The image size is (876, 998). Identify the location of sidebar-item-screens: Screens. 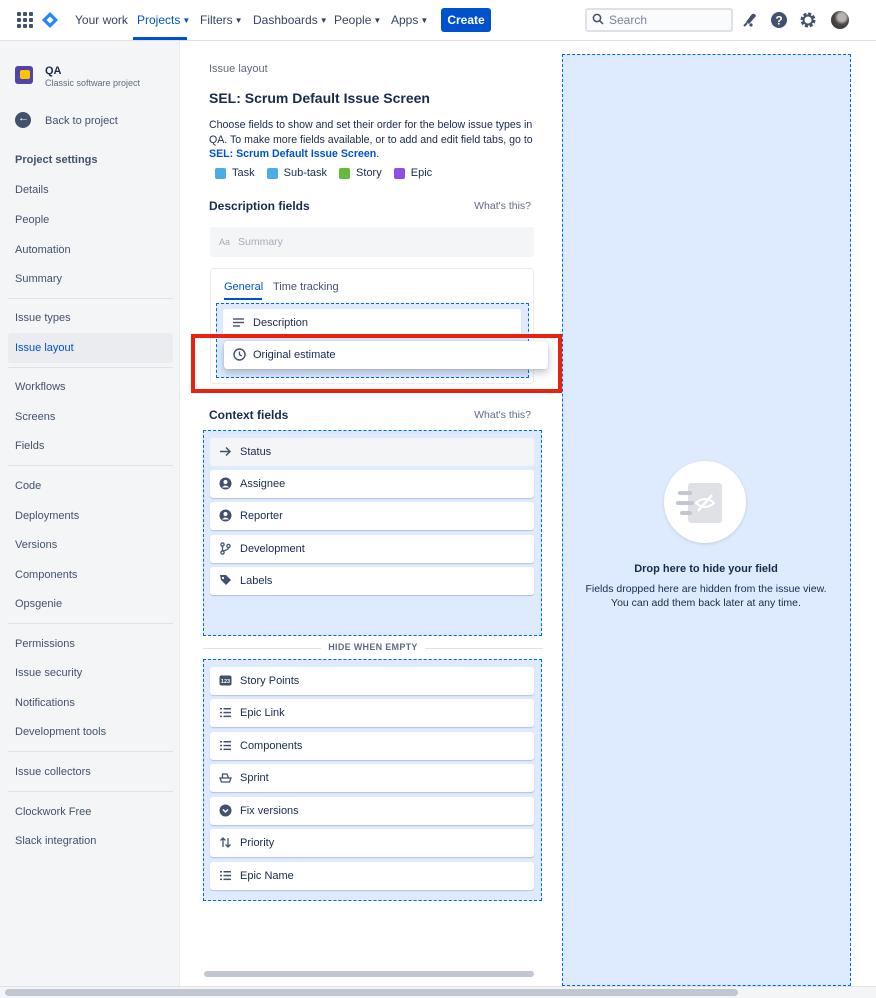
(90, 417).